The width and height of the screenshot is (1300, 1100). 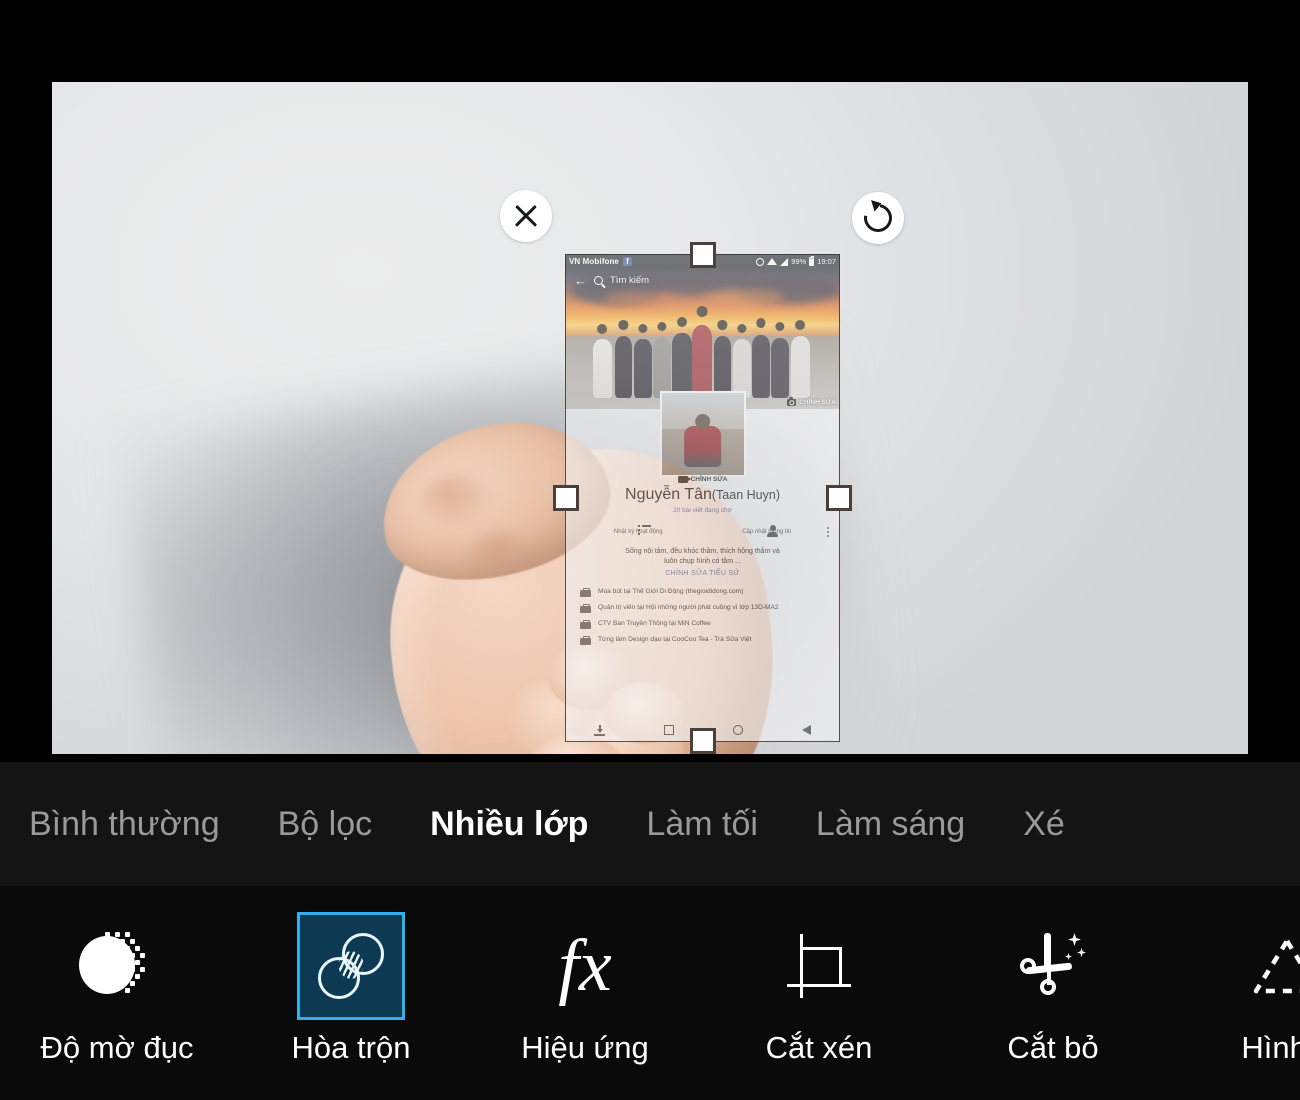 I want to click on mode-tab-xe: Xé, so click(x=1044, y=824).